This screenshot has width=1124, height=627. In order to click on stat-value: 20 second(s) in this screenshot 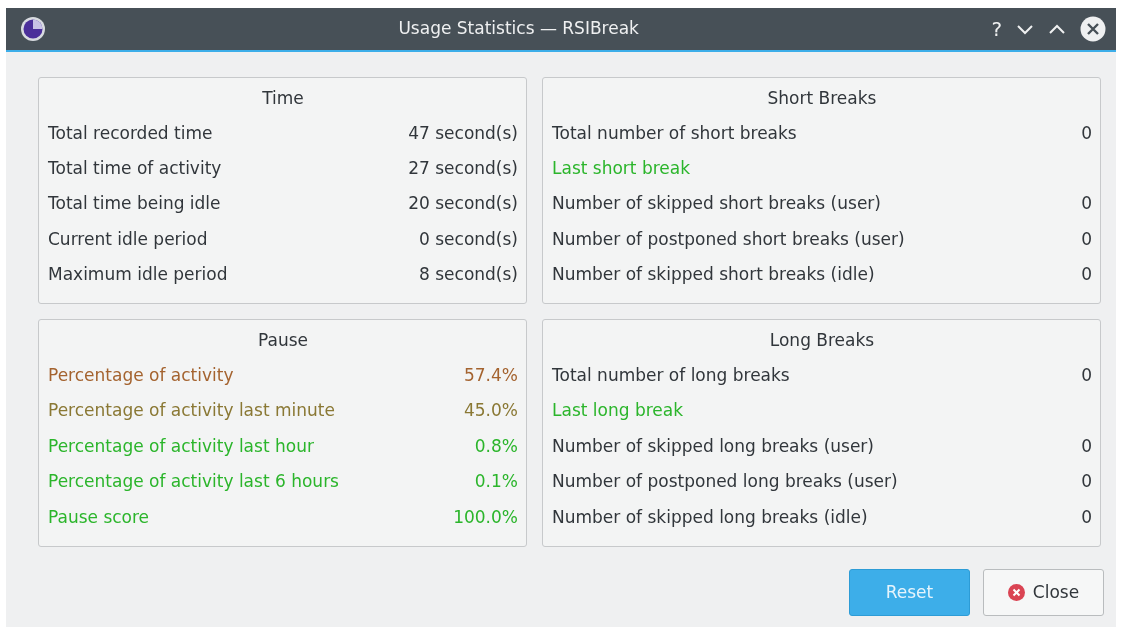, I will do `click(463, 204)`.